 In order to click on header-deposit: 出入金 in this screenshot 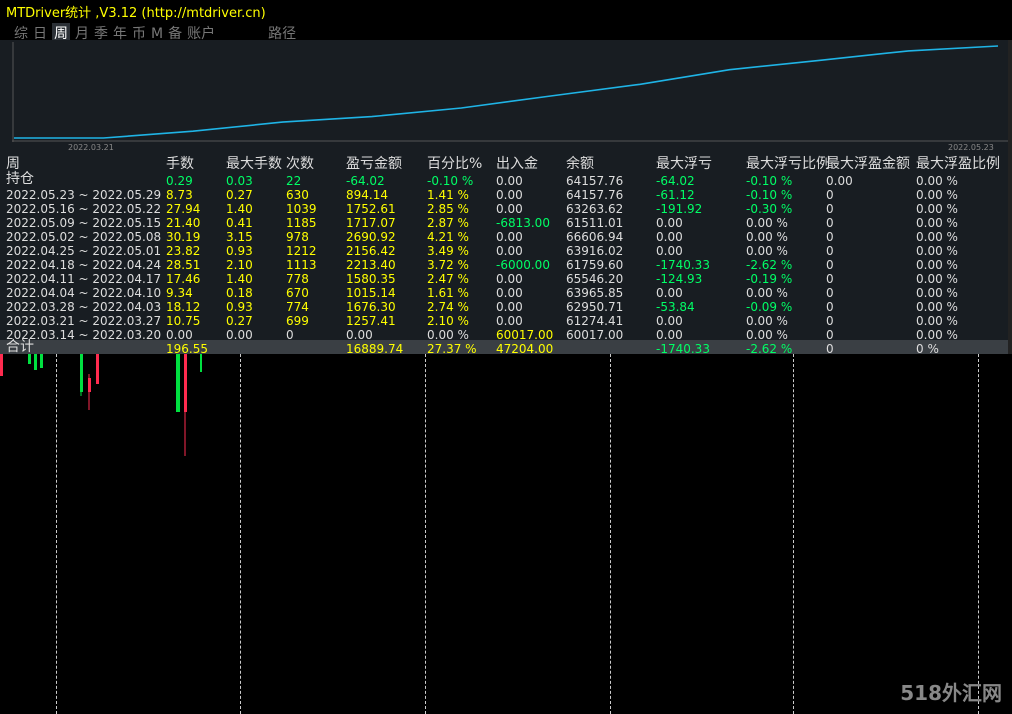, I will do `click(517, 164)`.